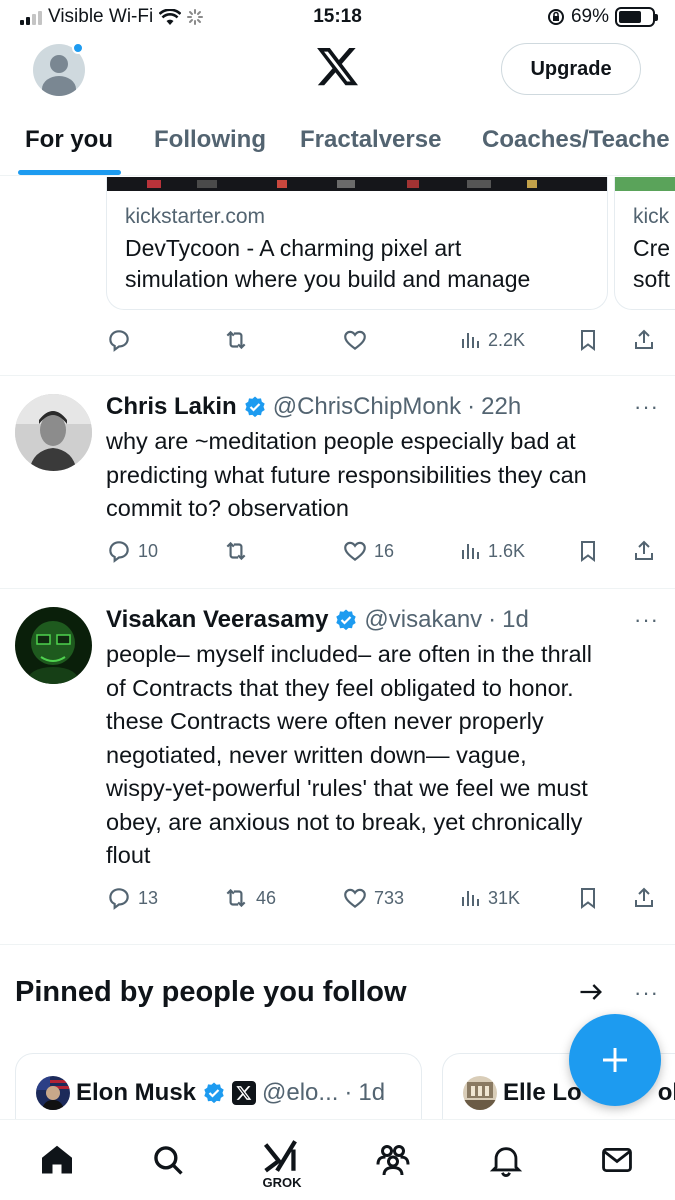 This screenshot has height=1200, width=675. What do you see at coordinates (501, 407) in the screenshot?
I see `tweet-time: 22h` at bounding box center [501, 407].